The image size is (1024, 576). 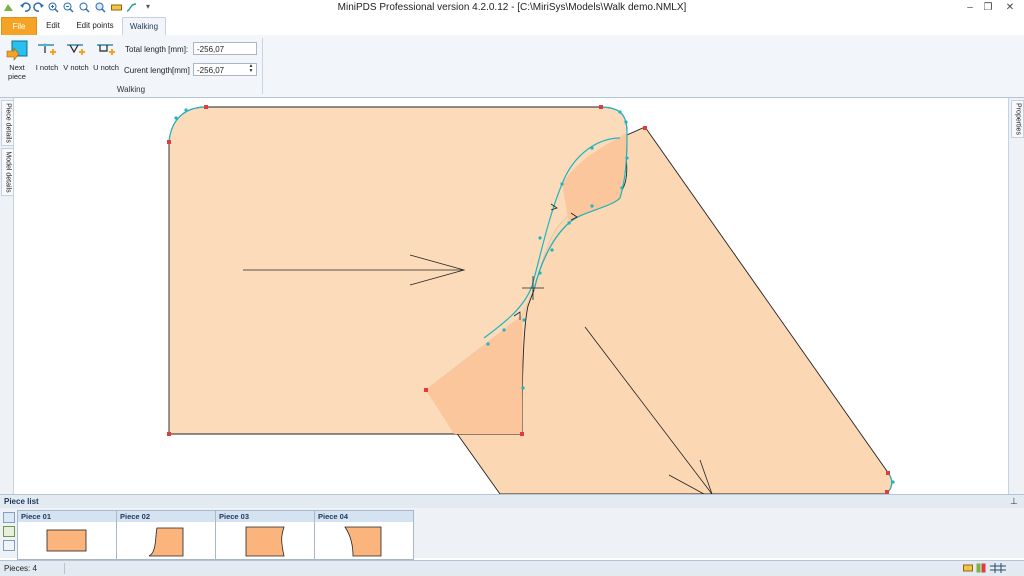 What do you see at coordinates (144, 26) in the screenshot?
I see `tab-walking: Walking` at bounding box center [144, 26].